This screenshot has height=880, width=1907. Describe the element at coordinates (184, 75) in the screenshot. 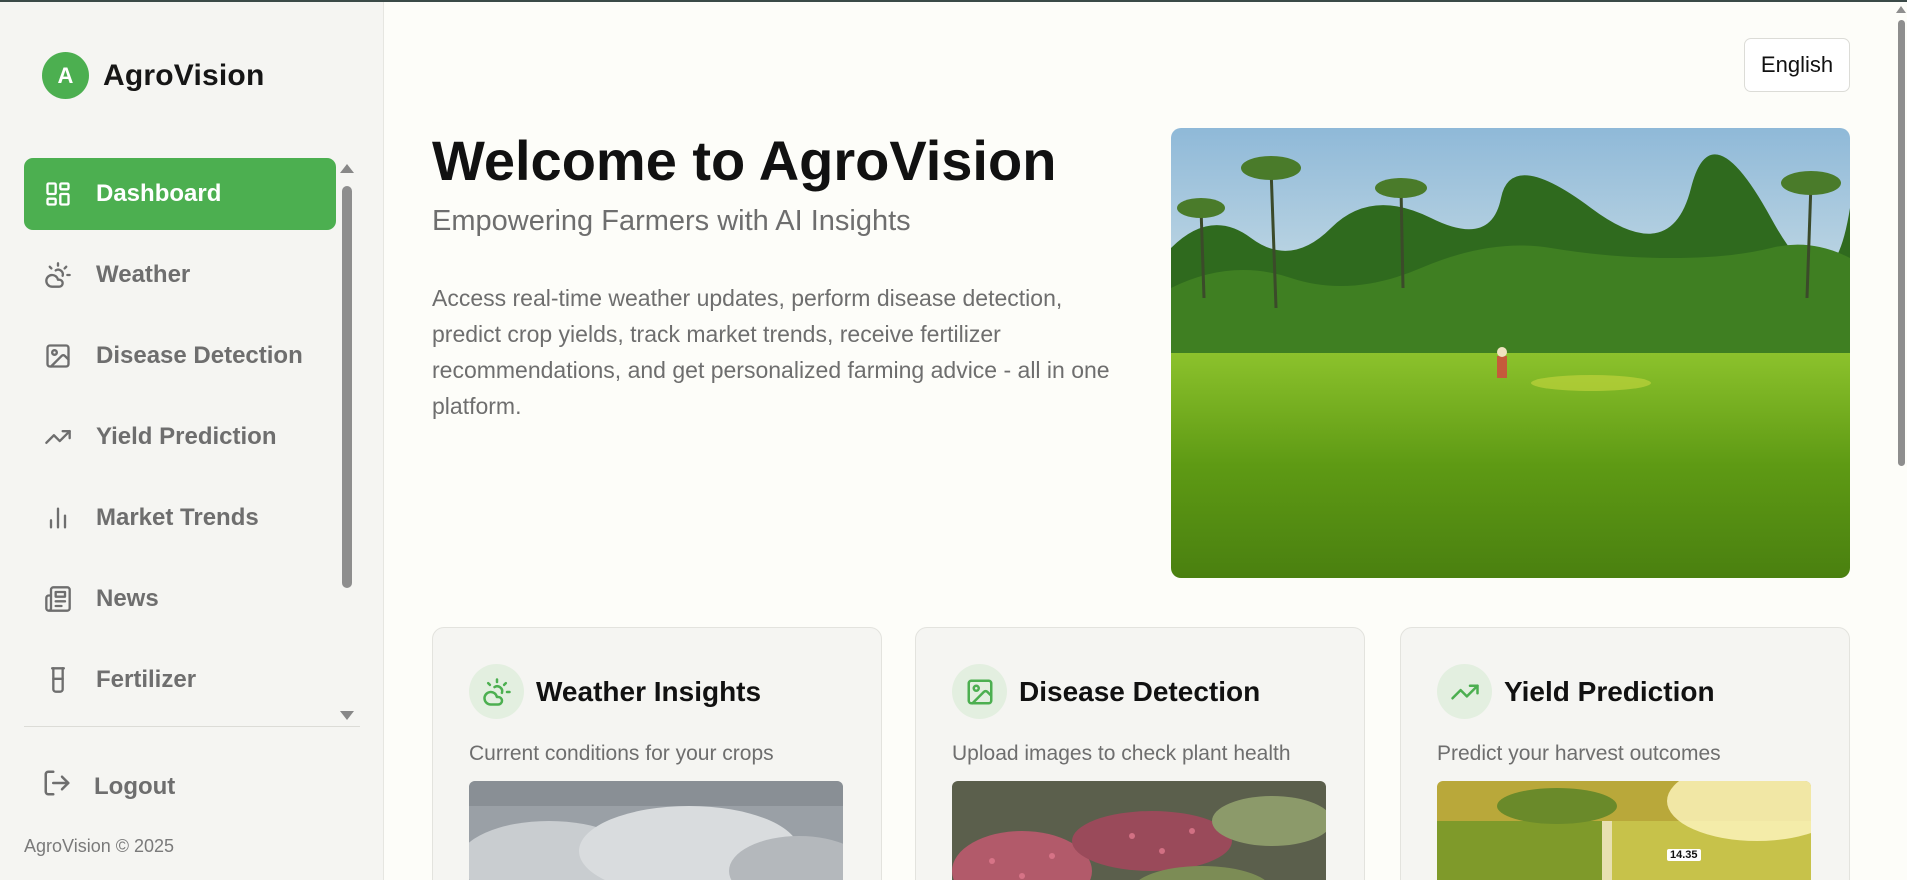

I see `brand-name: AgroVision` at that location.